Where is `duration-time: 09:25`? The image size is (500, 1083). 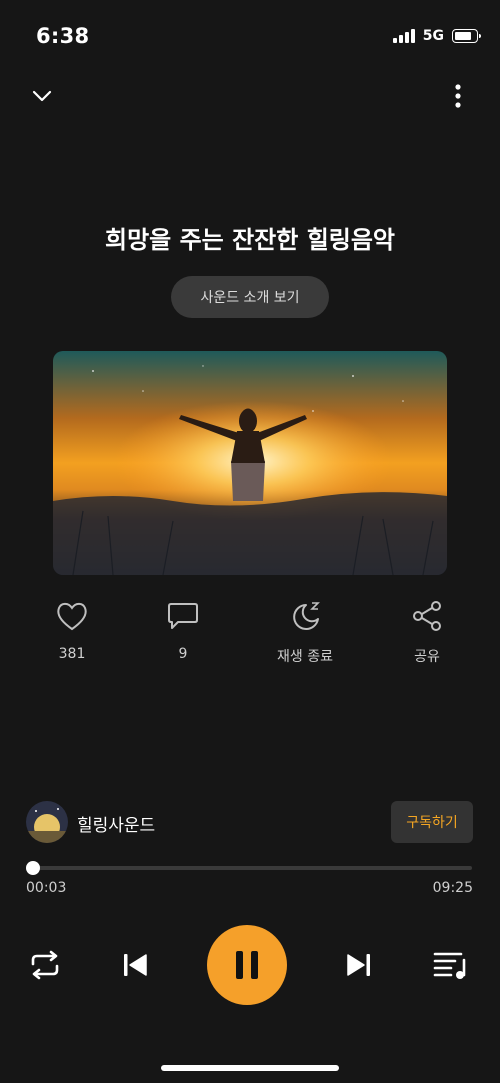 duration-time: 09:25 is located at coordinates (452, 888).